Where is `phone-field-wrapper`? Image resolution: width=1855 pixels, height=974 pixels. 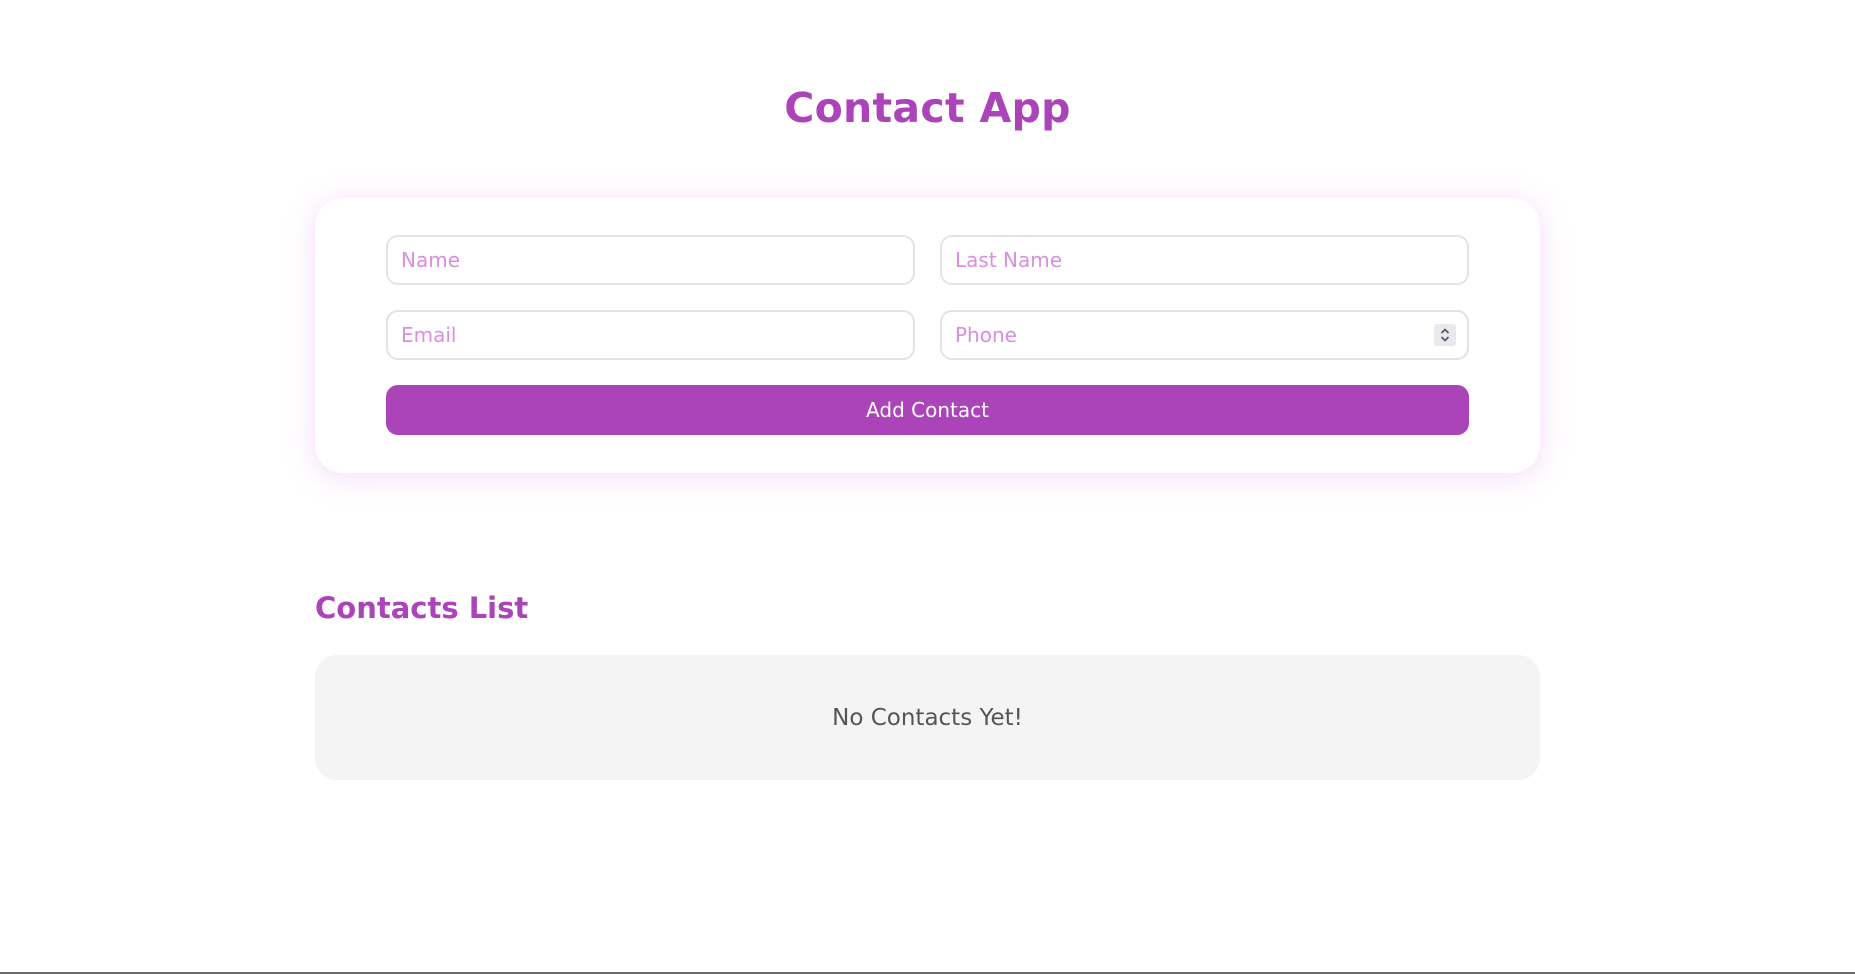
phone-field-wrapper is located at coordinates (1204, 335).